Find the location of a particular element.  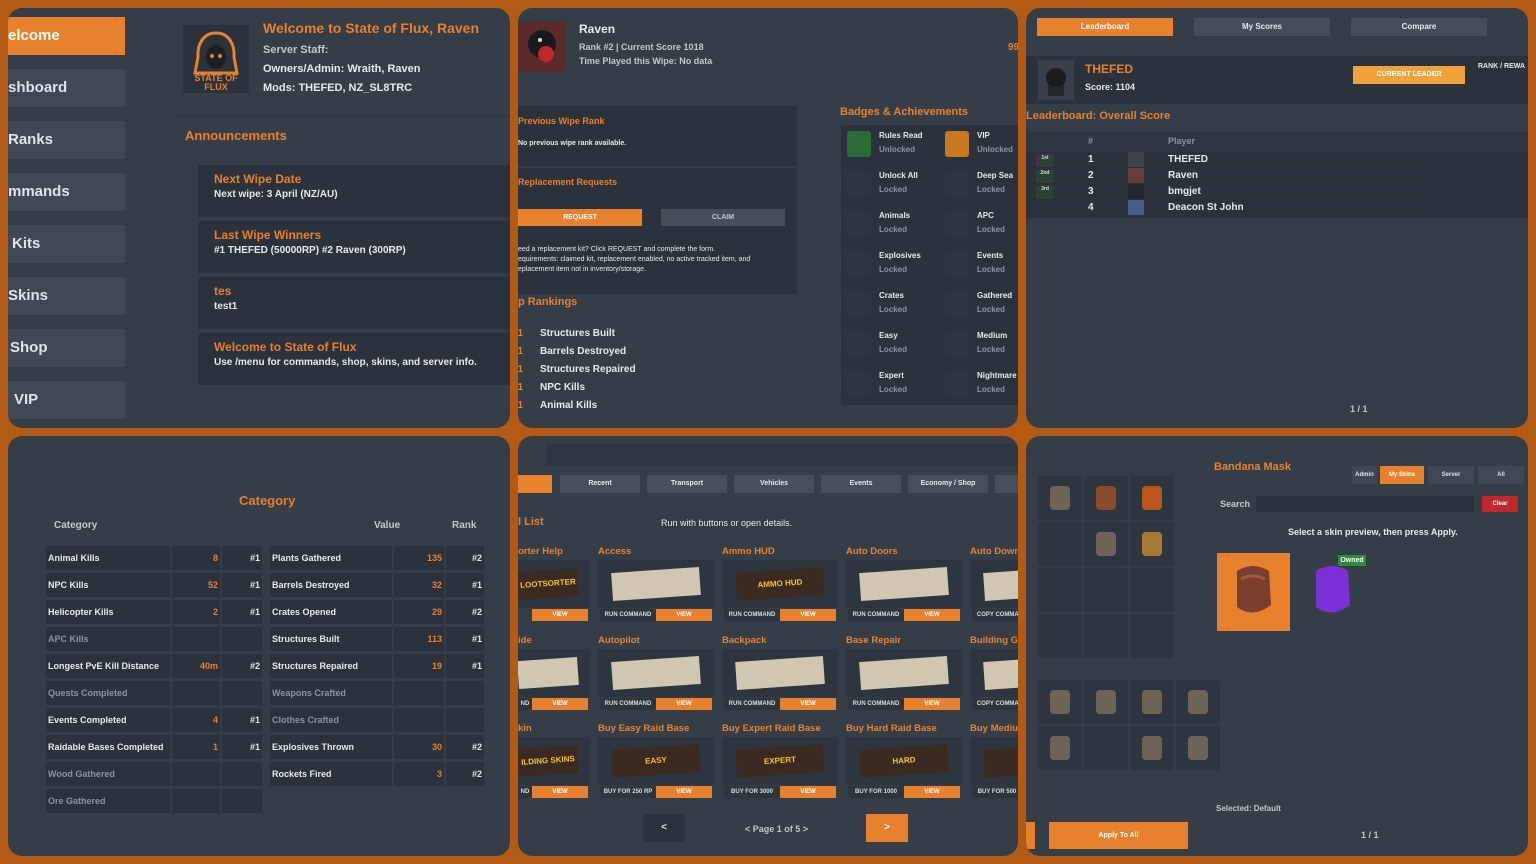

tab-all: All is located at coordinates (1501, 475).